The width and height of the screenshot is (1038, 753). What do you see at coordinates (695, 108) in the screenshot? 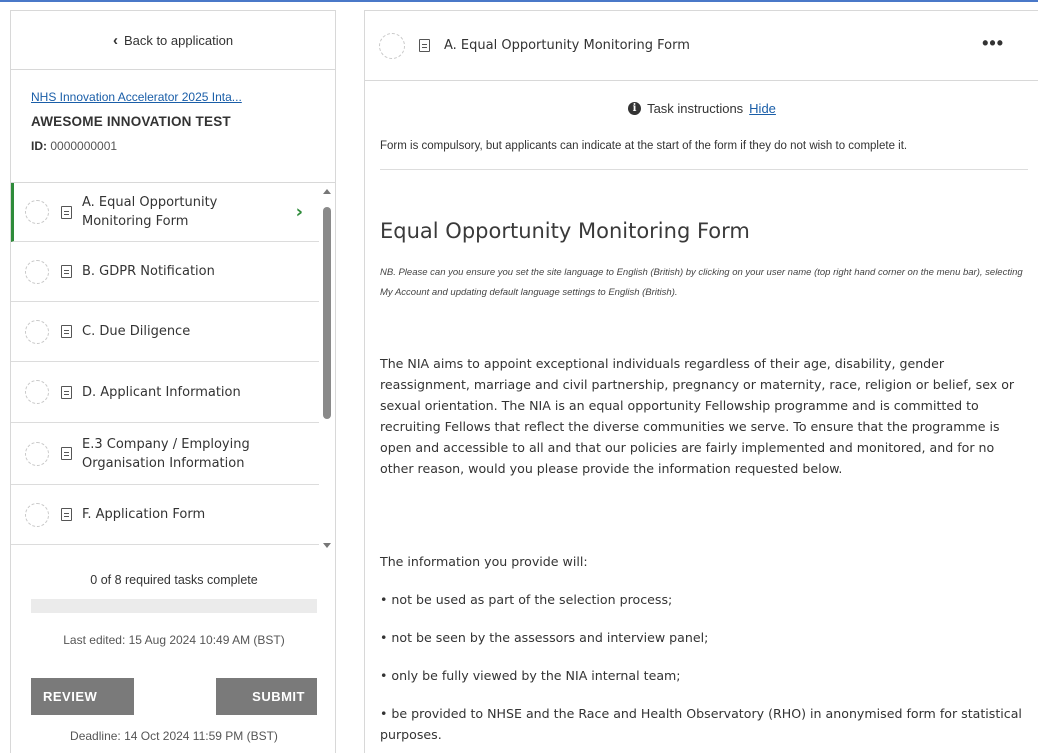
I see `task-instructions-label: Task instructions` at bounding box center [695, 108].